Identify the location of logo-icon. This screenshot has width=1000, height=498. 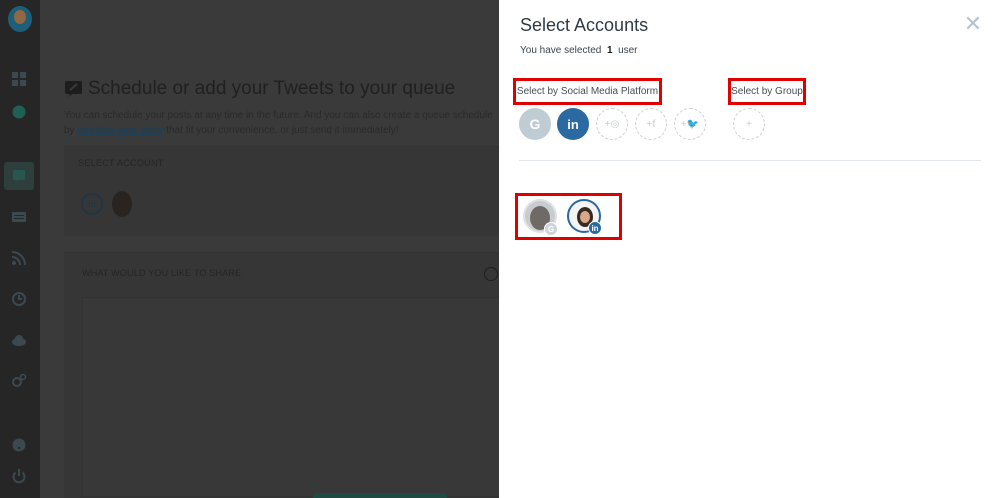
(20, 19).